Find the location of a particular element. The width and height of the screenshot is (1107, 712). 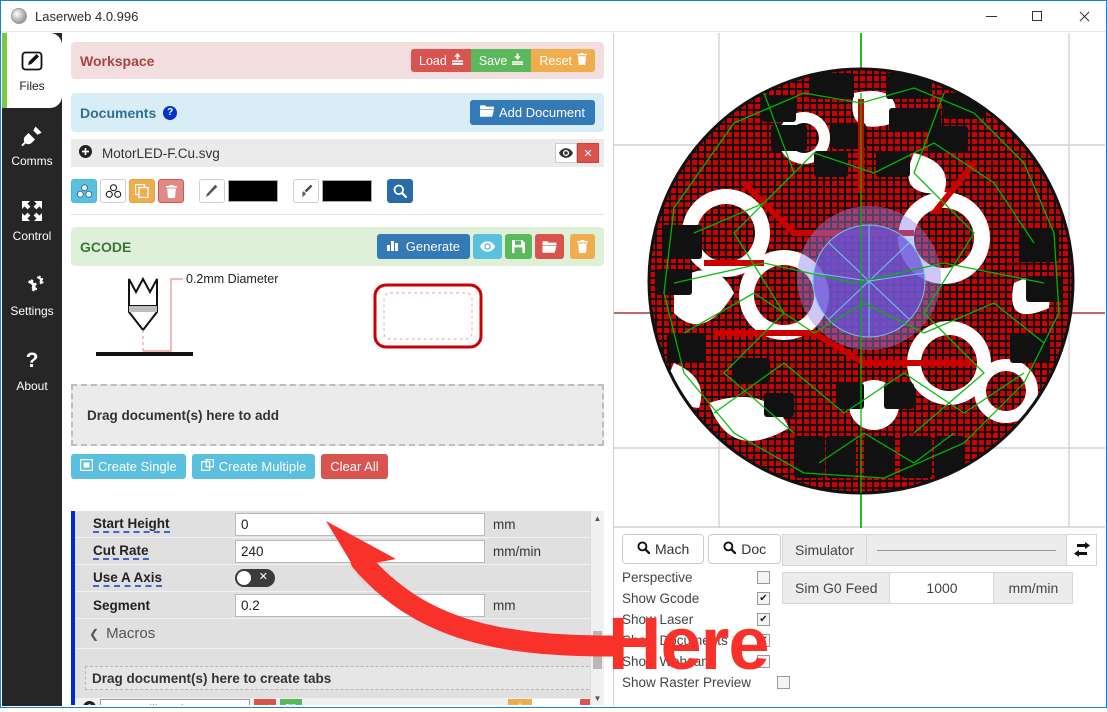

show-gcode-checkbox: ✔ is located at coordinates (763, 598).